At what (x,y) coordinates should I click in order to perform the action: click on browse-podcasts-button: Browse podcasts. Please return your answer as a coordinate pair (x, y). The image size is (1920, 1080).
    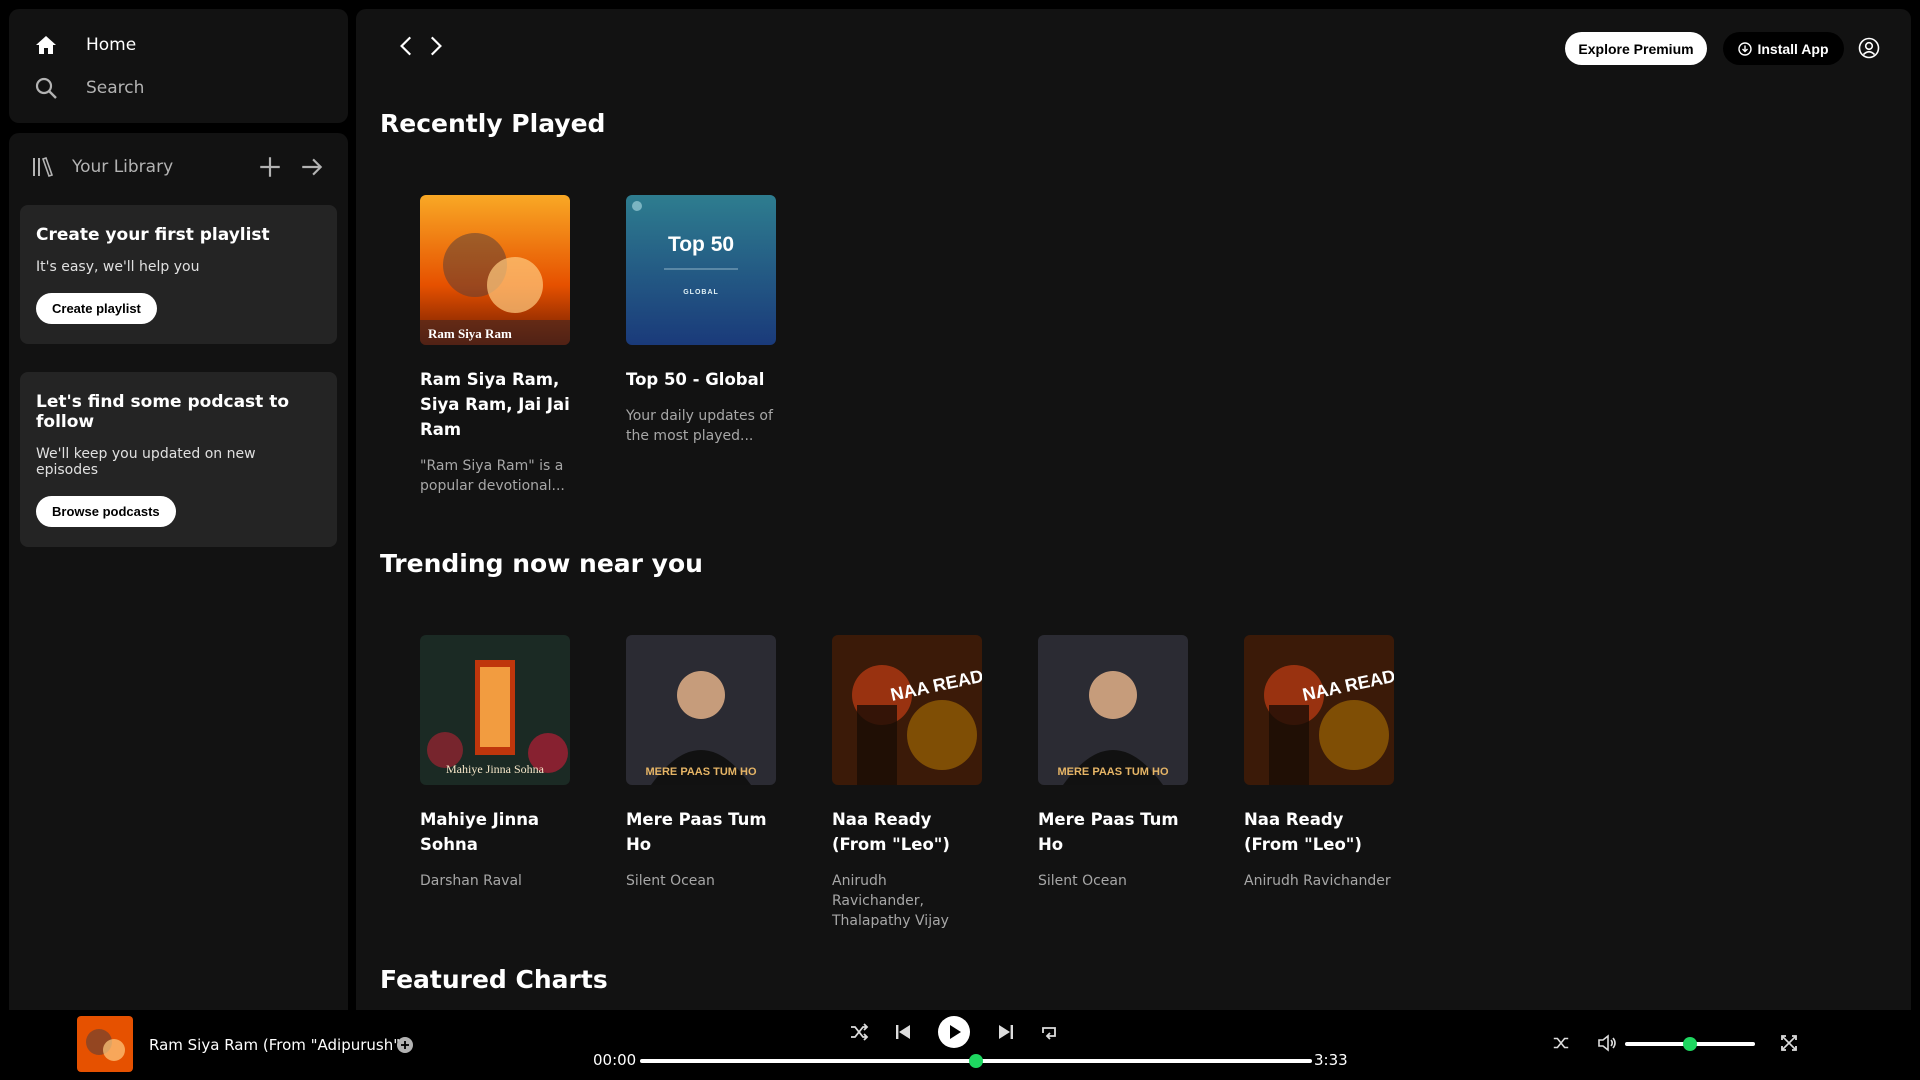
    Looking at the image, I should click on (106, 511).